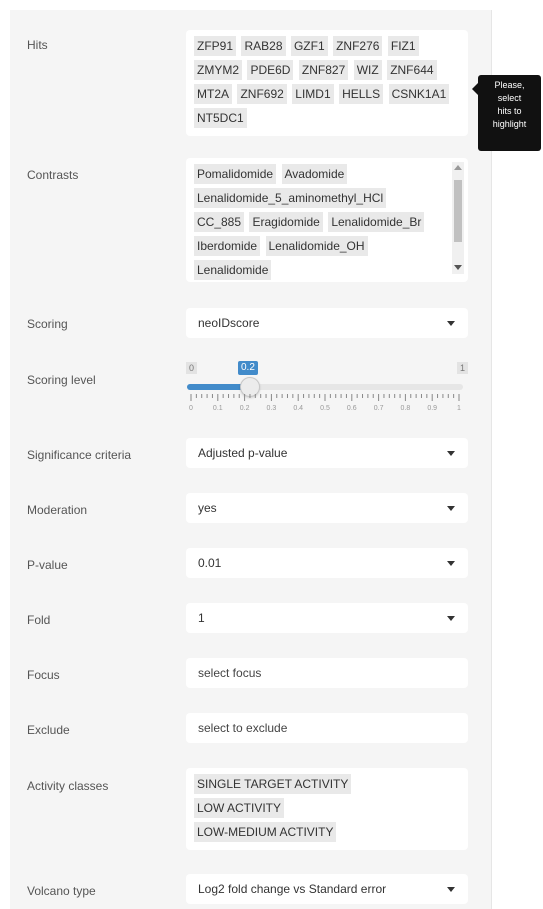 The width and height of the screenshot is (543, 909). Describe the element at coordinates (358, 46) in the screenshot. I see `hit-tag: ZNF276` at that location.